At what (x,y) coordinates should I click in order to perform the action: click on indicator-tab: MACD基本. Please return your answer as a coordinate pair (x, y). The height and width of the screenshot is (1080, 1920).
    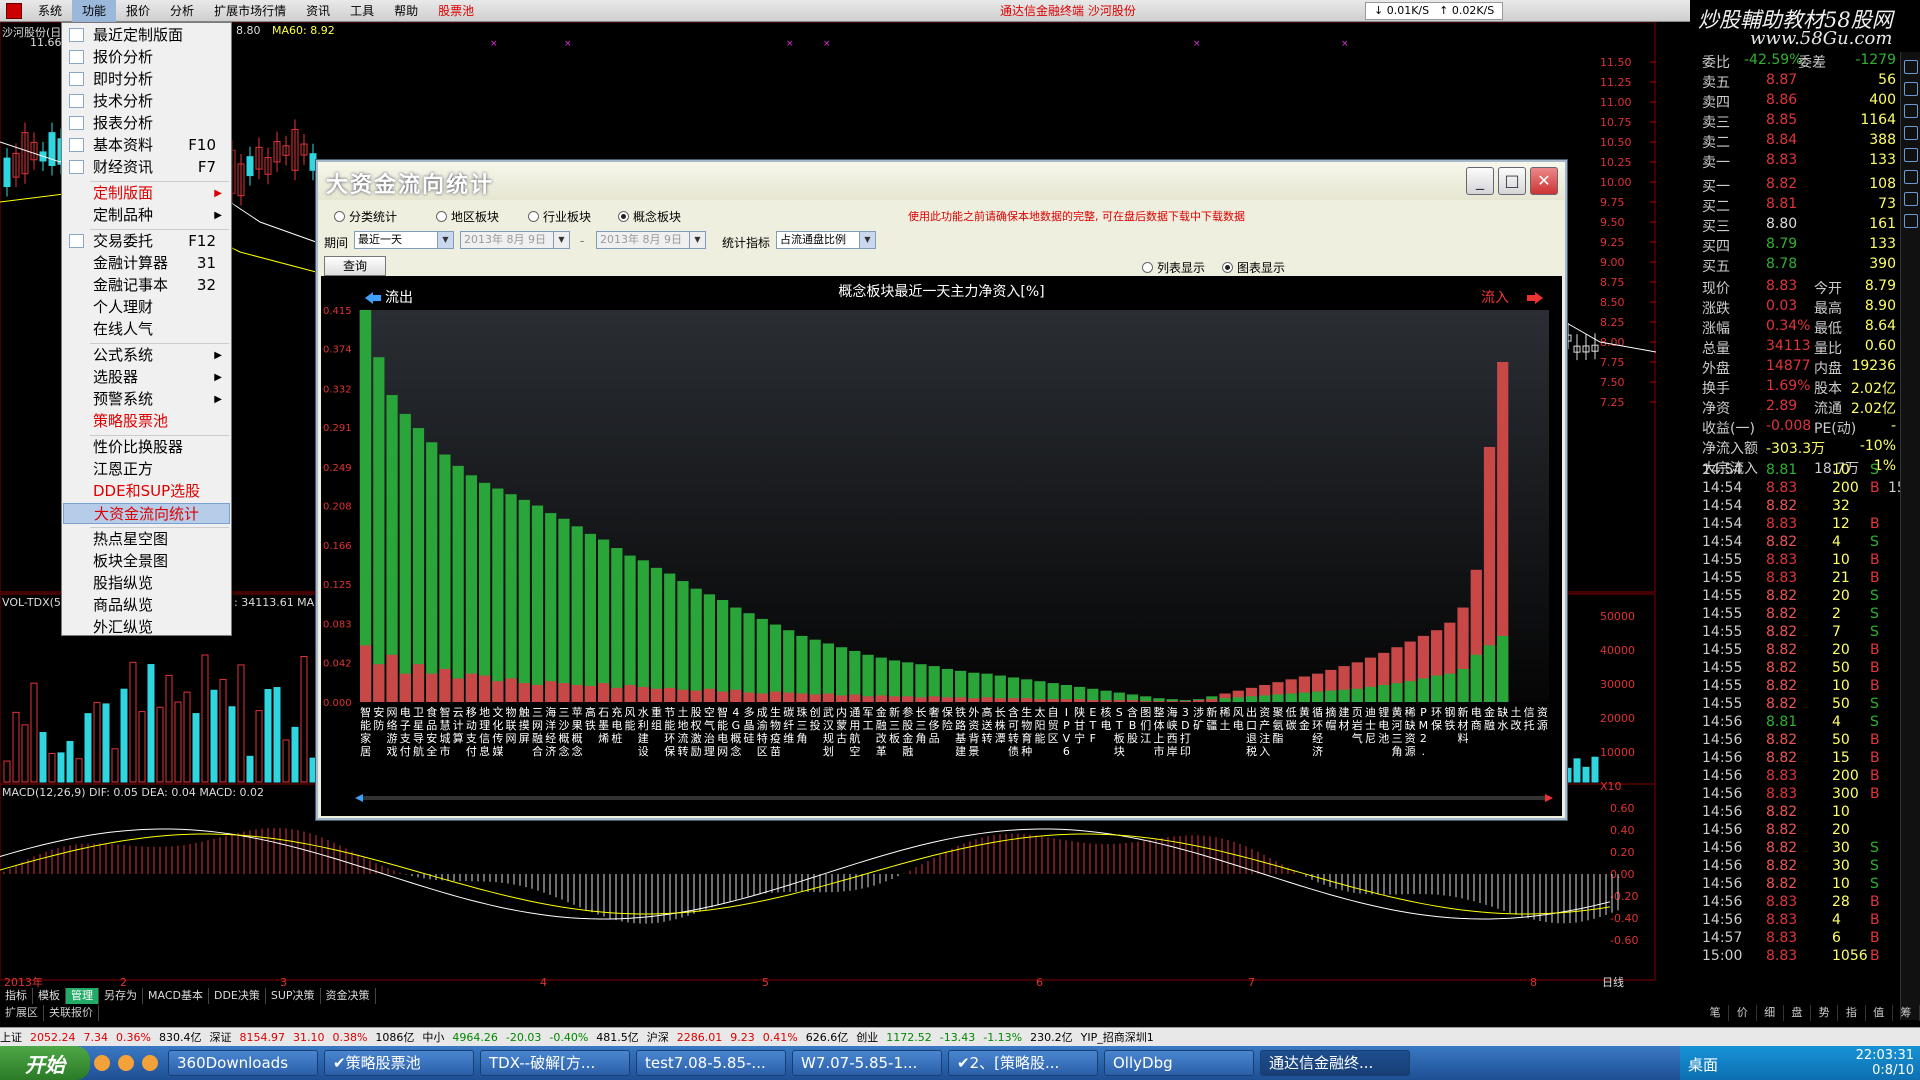
    Looking at the image, I should click on (176, 996).